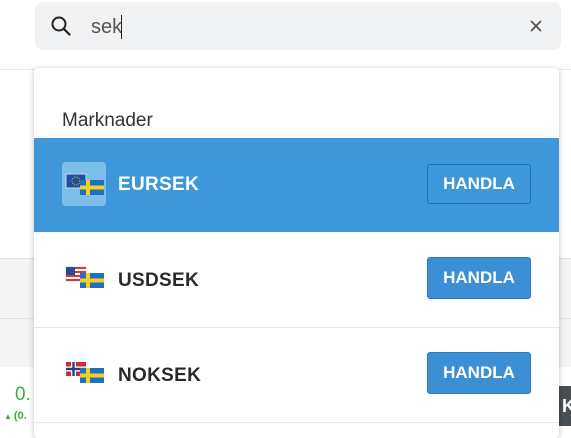  What do you see at coordinates (158, 184) in the screenshot?
I see `market-symbol: EURSEK` at bounding box center [158, 184].